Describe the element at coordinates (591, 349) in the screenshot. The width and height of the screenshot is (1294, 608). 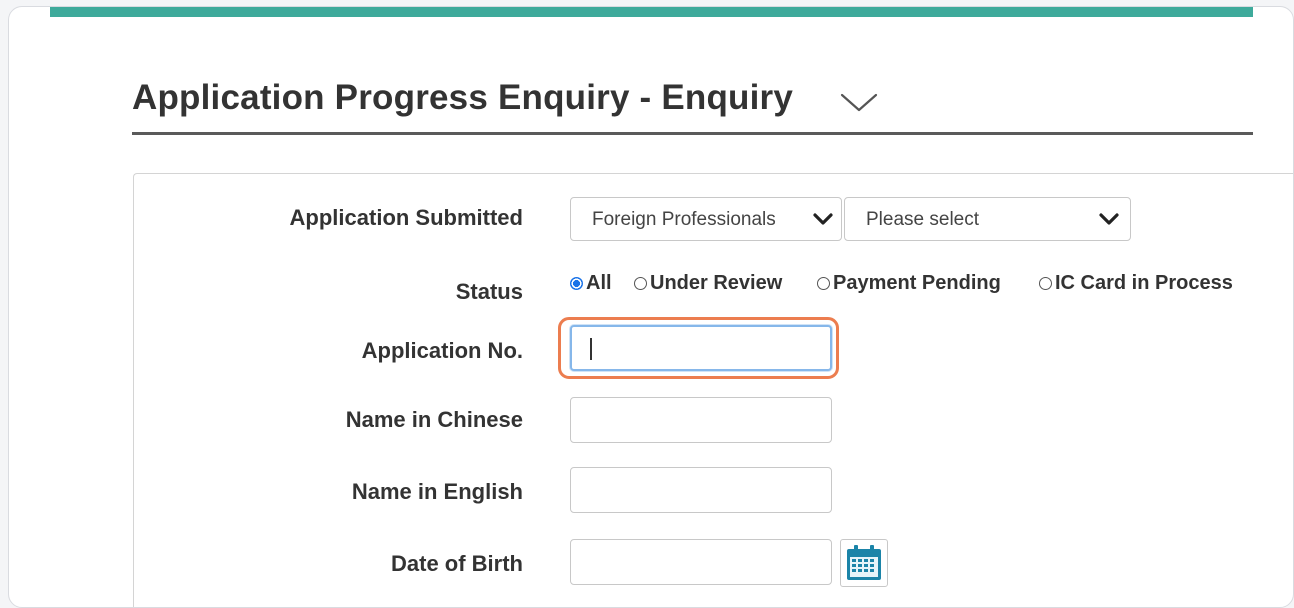
I see `text-caret` at that location.